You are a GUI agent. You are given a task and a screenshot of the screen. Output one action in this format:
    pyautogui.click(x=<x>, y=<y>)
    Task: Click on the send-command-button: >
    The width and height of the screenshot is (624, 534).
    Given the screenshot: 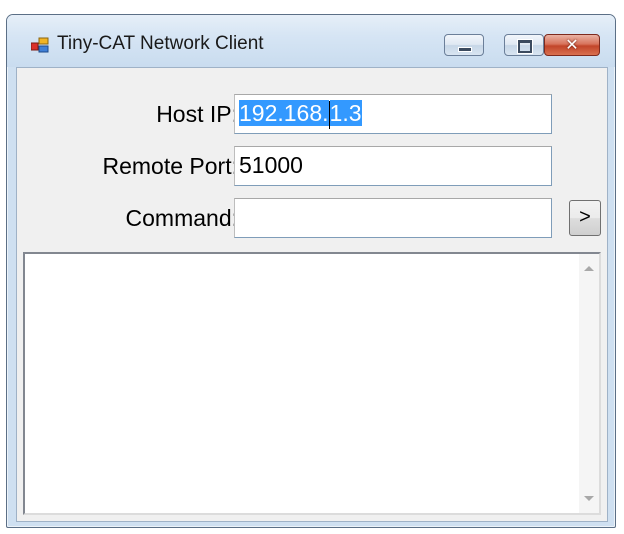 What is the action you would take?
    pyautogui.click(x=585, y=218)
    